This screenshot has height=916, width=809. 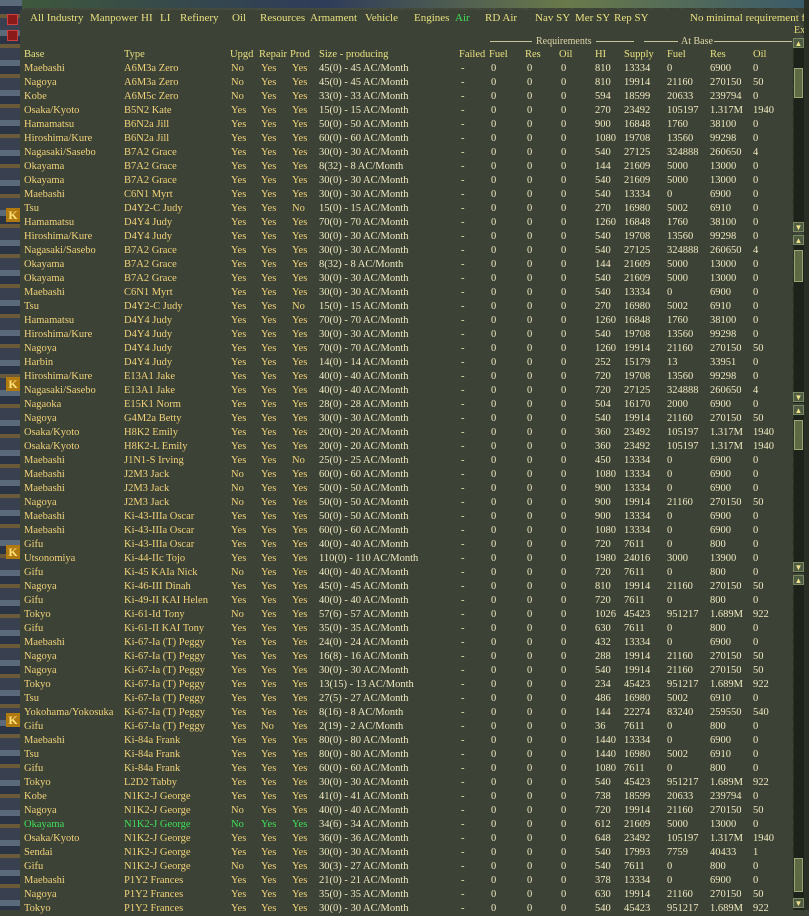 I want to click on col-upgd: Upgd, so click(x=241, y=55).